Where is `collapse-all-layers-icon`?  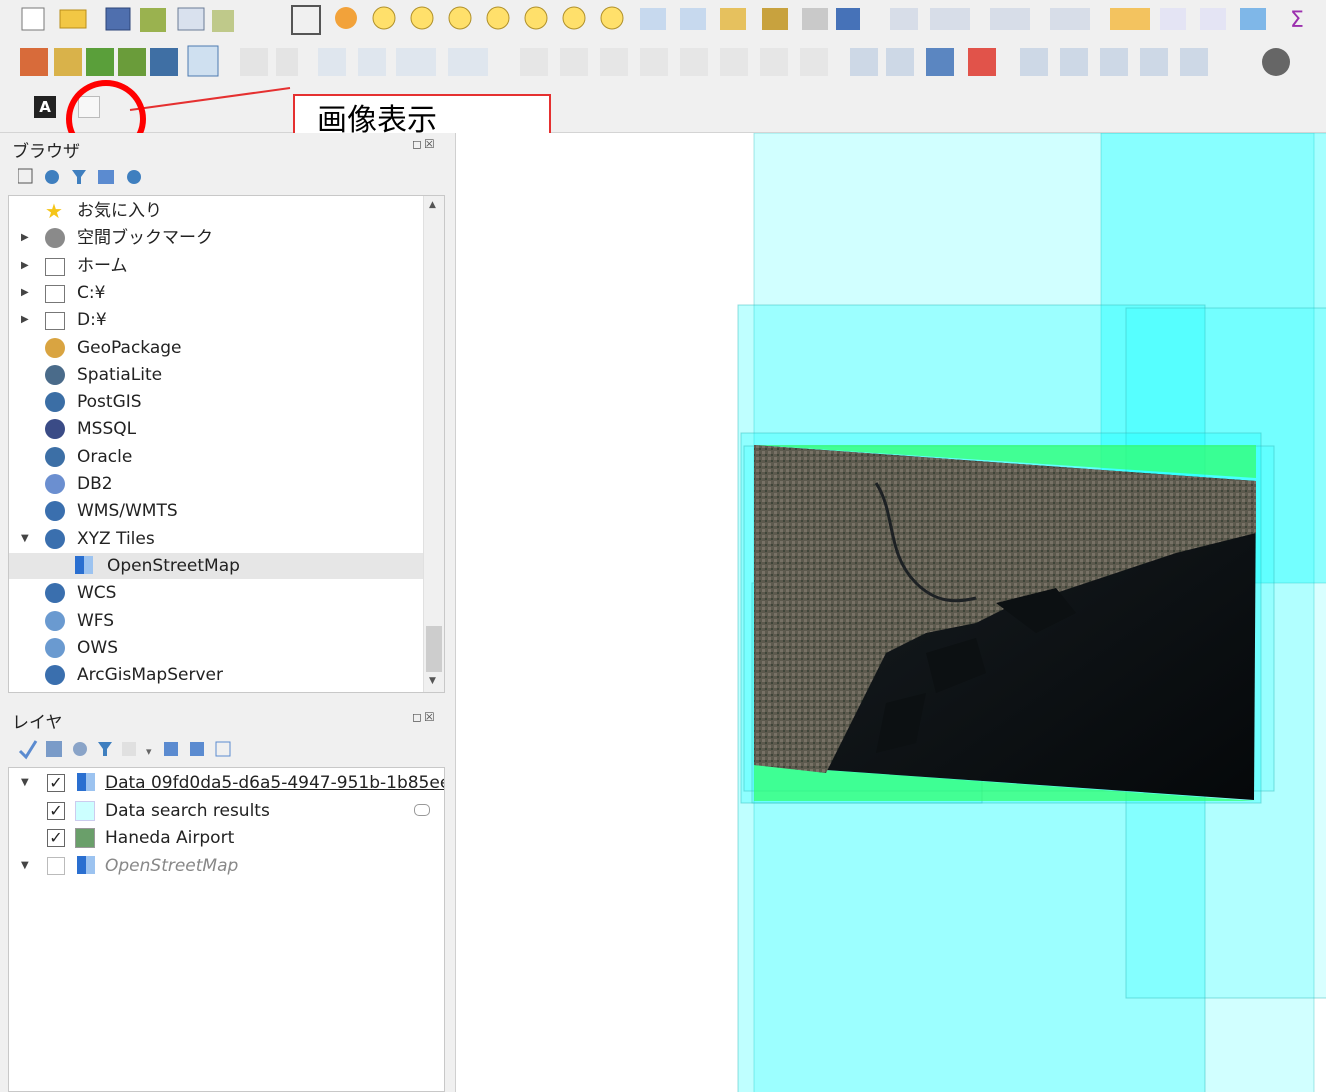 collapse-all-layers-icon is located at coordinates (197, 749).